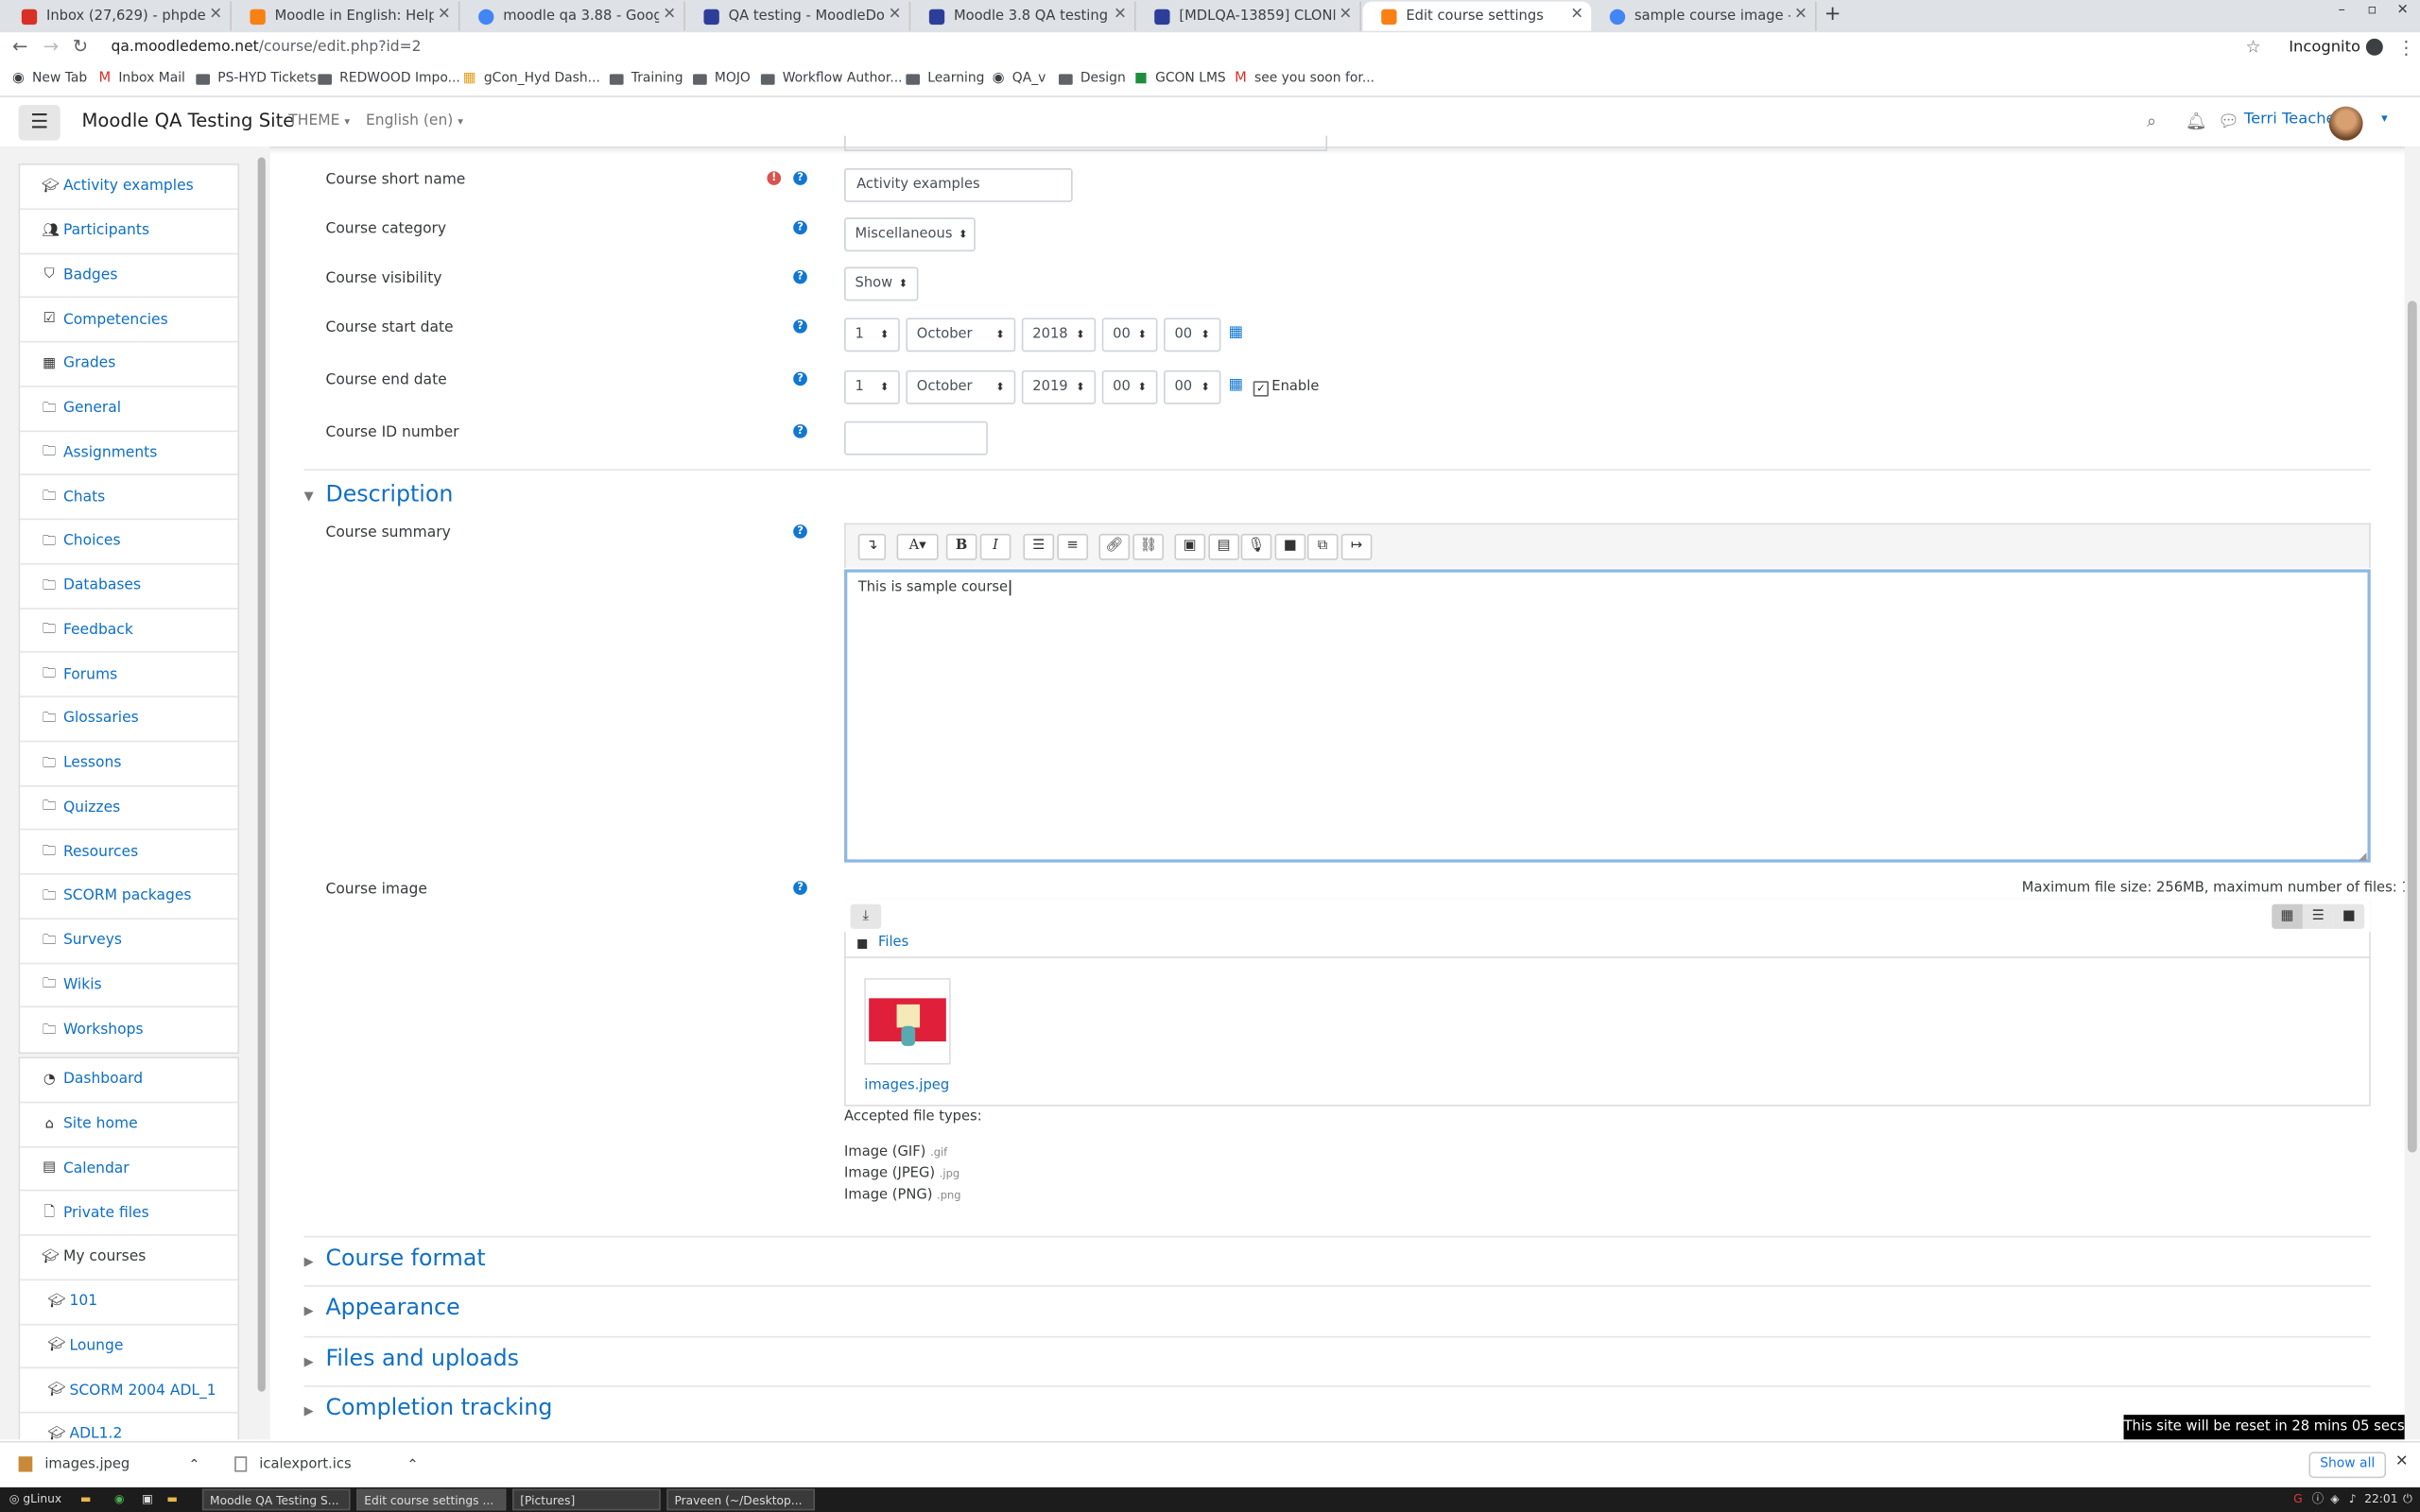  What do you see at coordinates (309, 1261) in the screenshot?
I see `caret-collapsed-icon: ▶` at bounding box center [309, 1261].